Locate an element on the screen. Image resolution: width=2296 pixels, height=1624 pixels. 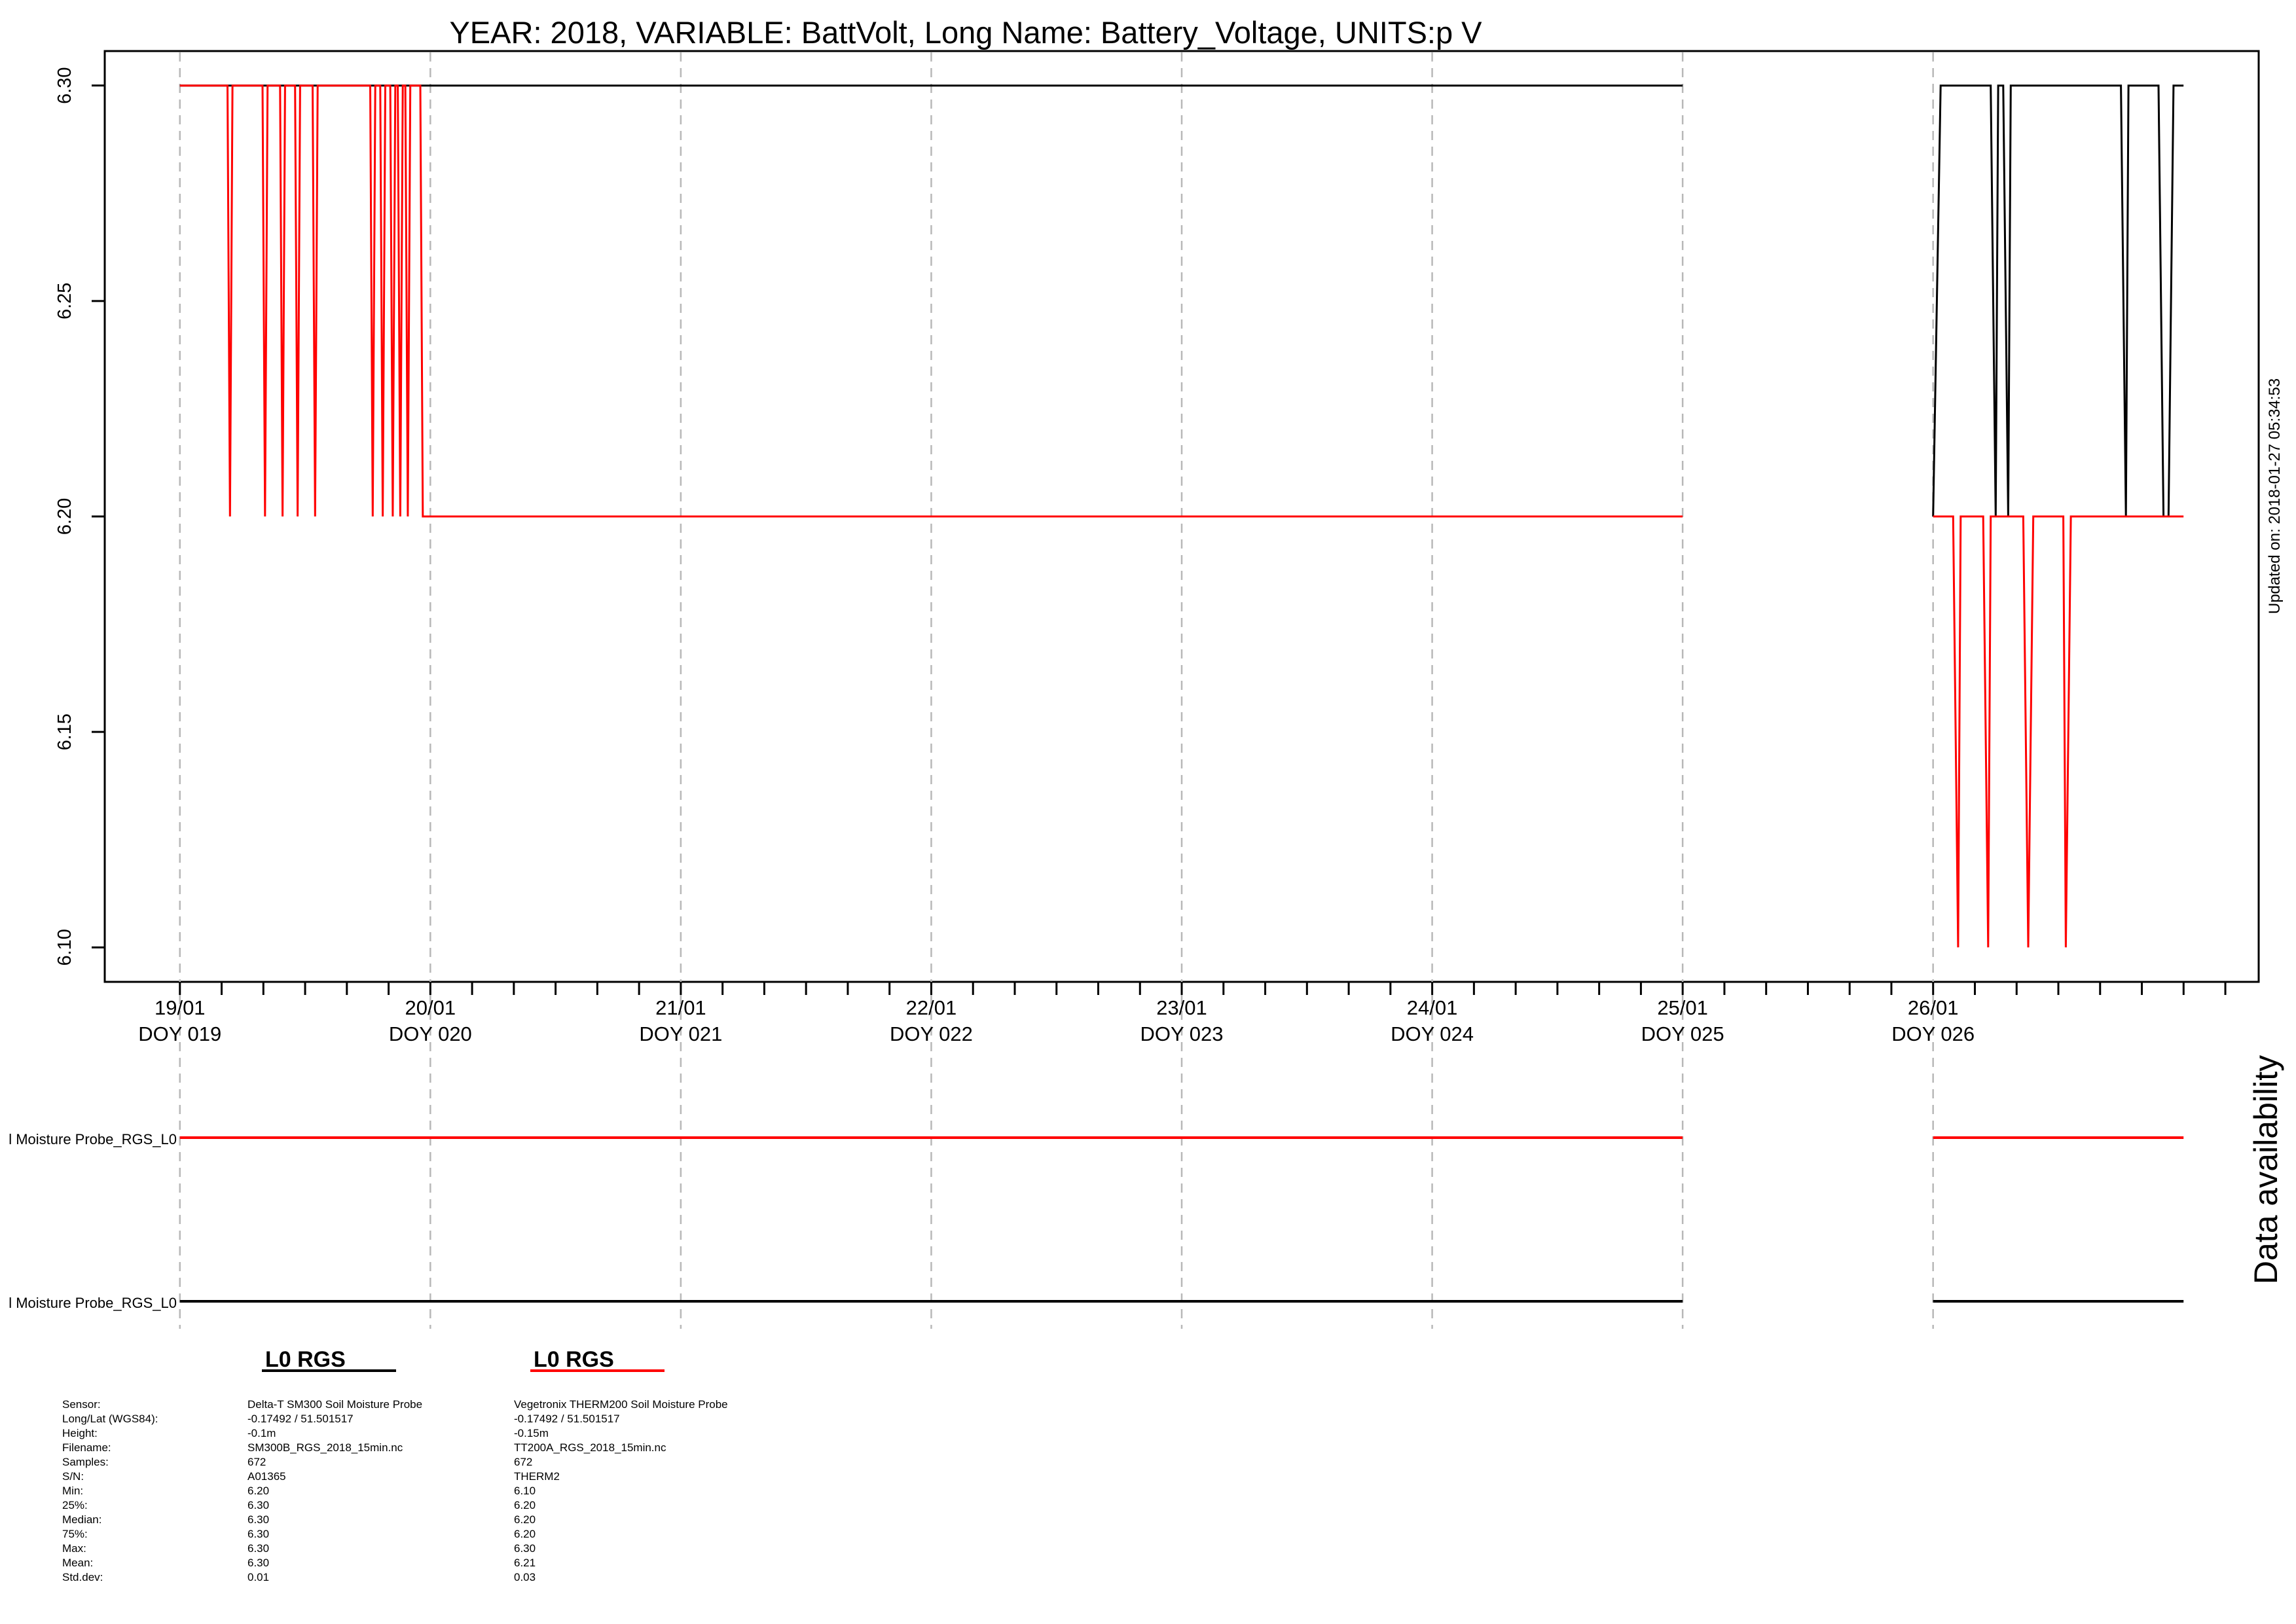
legend-row-label: Median: is located at coordinates (81, 1519).